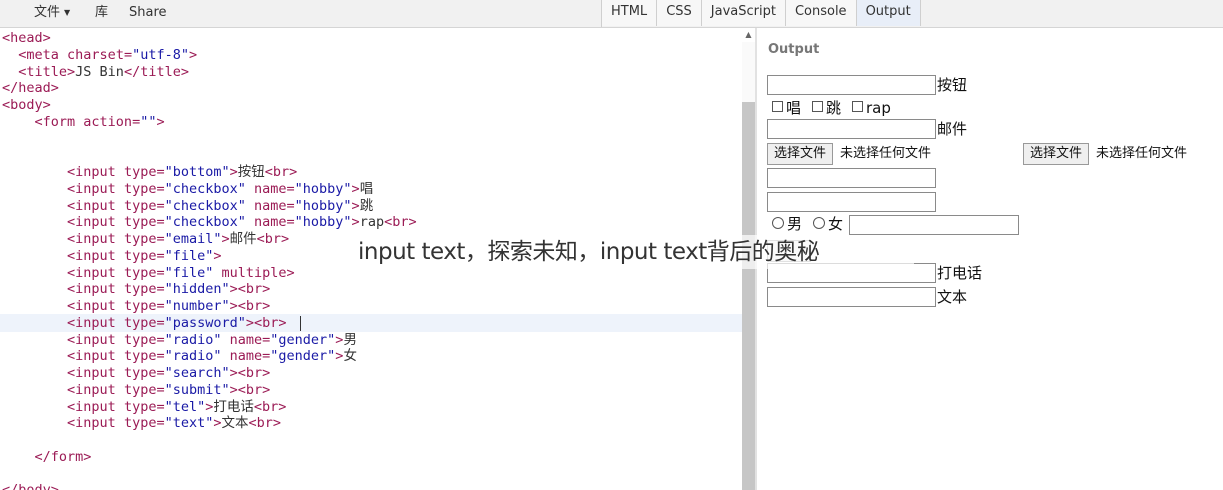 This screenshot has width=1223, height=490. Describe the element at coordinates (197, 172) in the screenshot. I see `code-token: "bottom"` at that location.